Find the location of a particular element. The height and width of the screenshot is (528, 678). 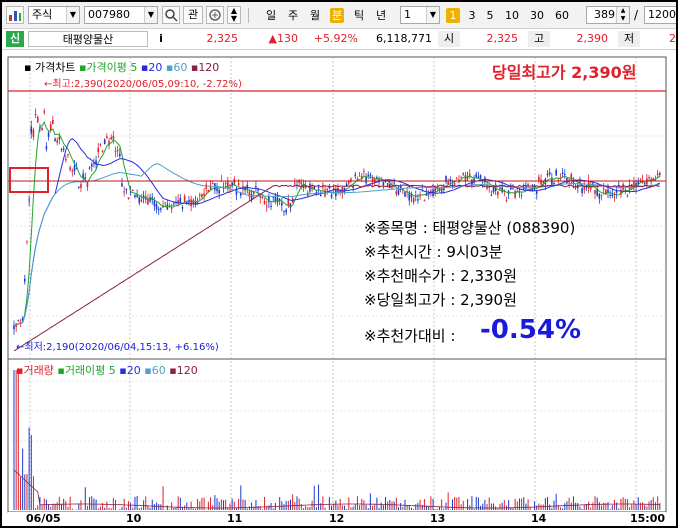

legend-ma20: ▪20 is located at coordinates (151, 67).